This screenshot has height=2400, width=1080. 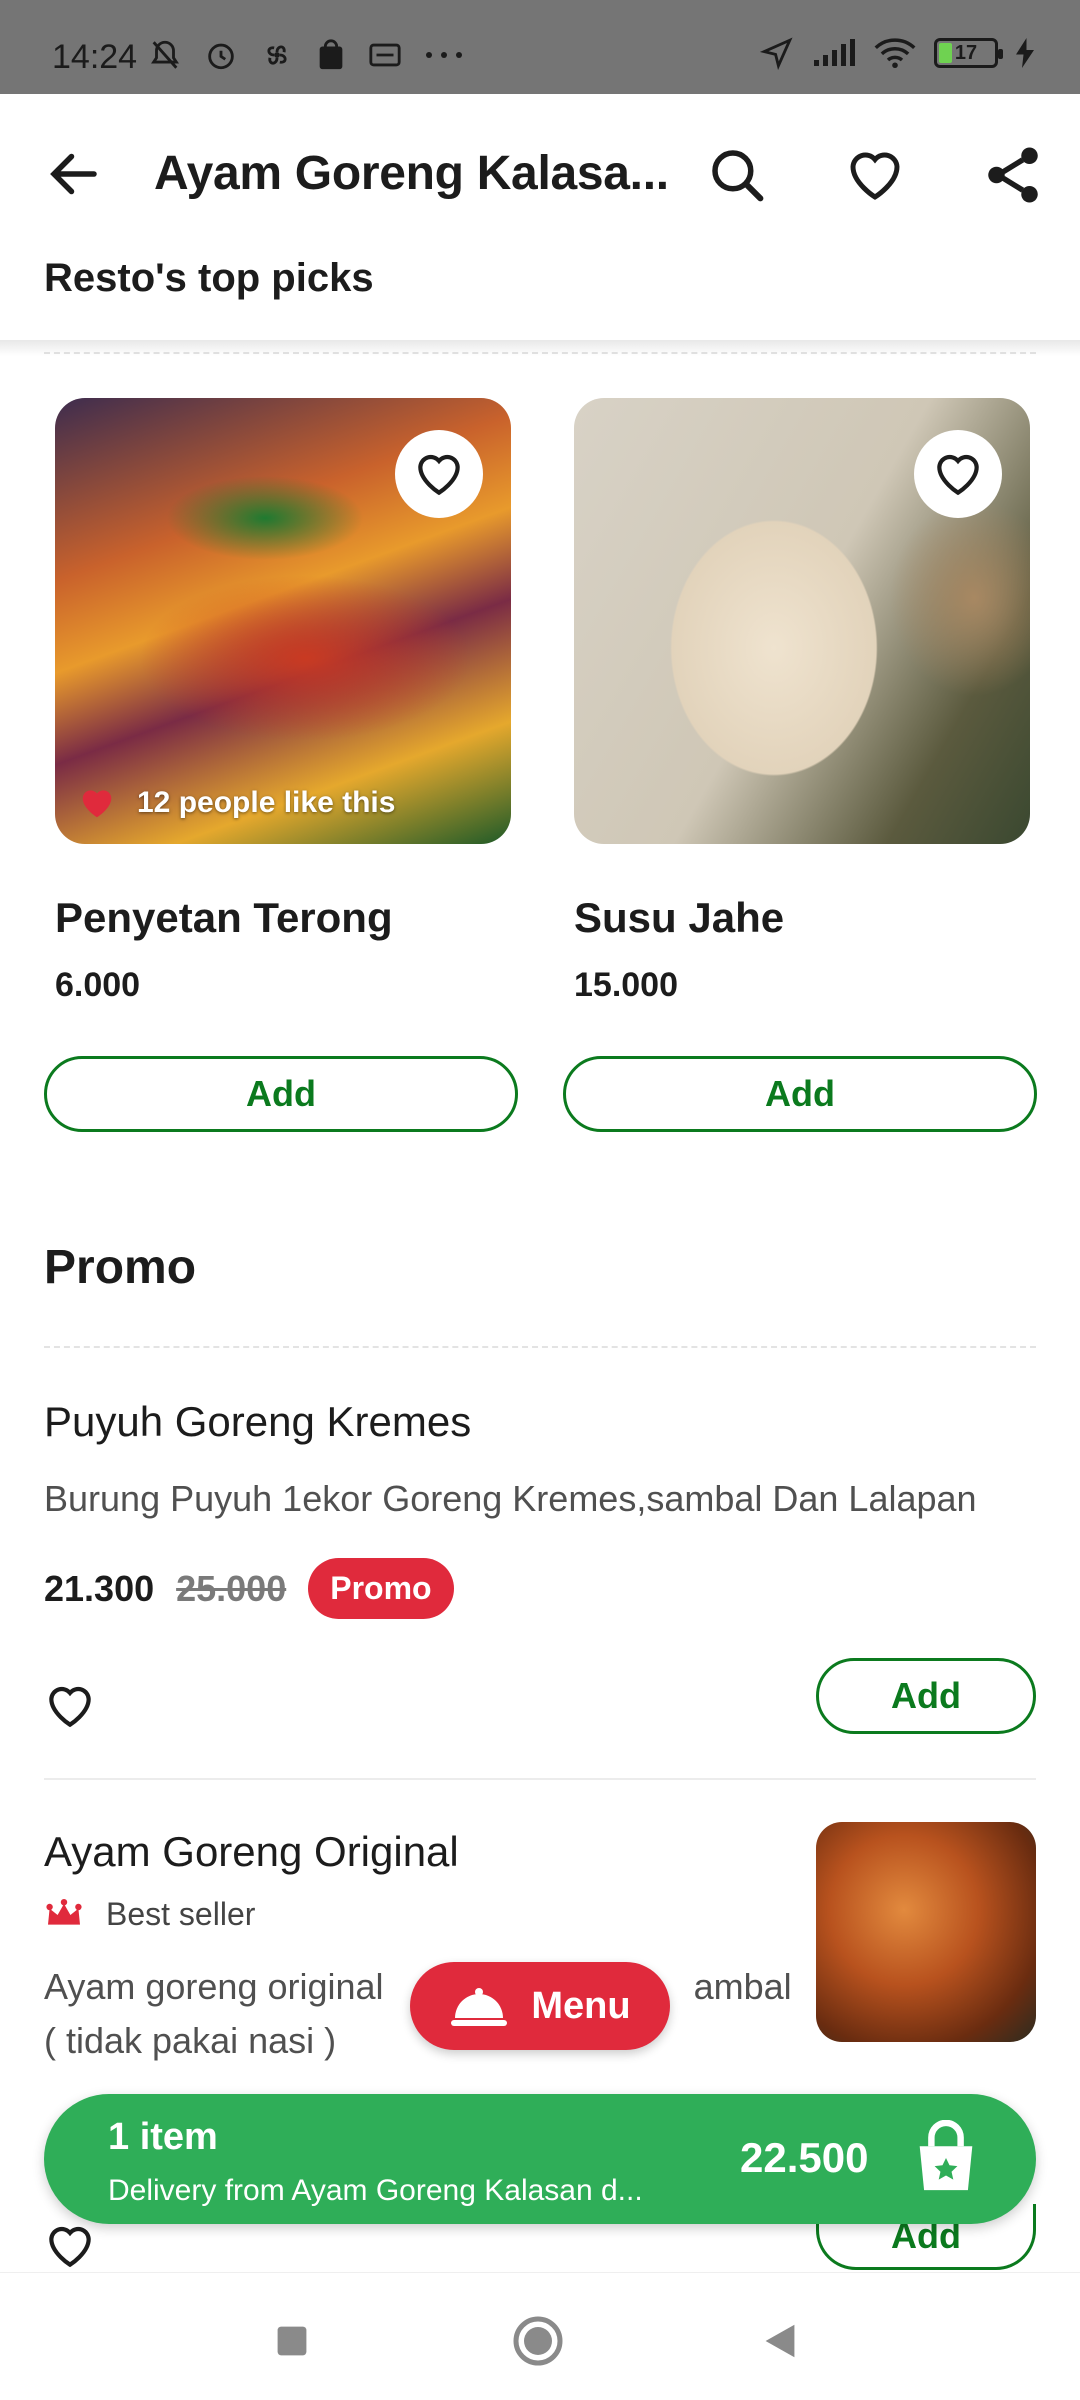 I want to click on back-arrow-icon, so click(x=74, y=174).